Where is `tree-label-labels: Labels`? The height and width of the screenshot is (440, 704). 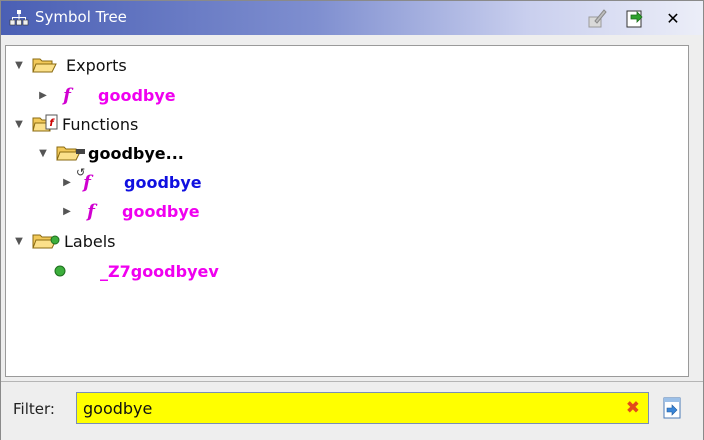 tree-label-labels: Labels is located at coordinates (90, 241).